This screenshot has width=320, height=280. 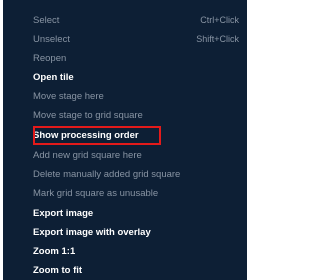 I want to click on menu-item-label: Export image, so click(x=63, y=213).